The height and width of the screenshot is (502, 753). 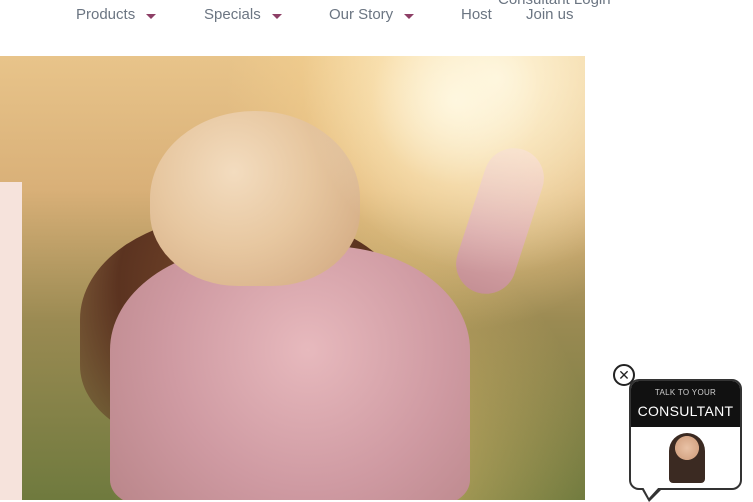 I want to click on nav-item-join-us: Join us, so click(x=550, y=14).